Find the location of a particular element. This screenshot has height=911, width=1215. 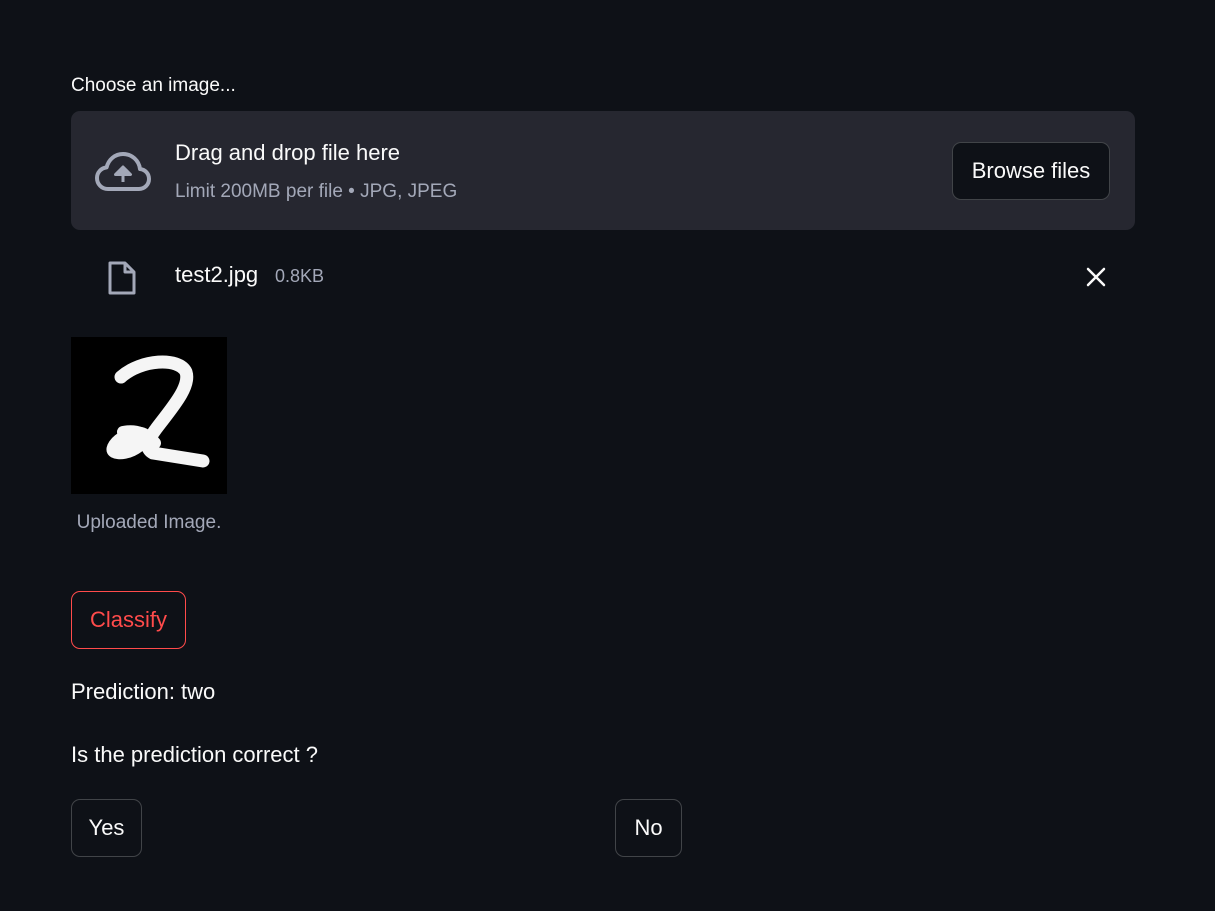

yes-button: Yes is located at coordinates (106, 828).